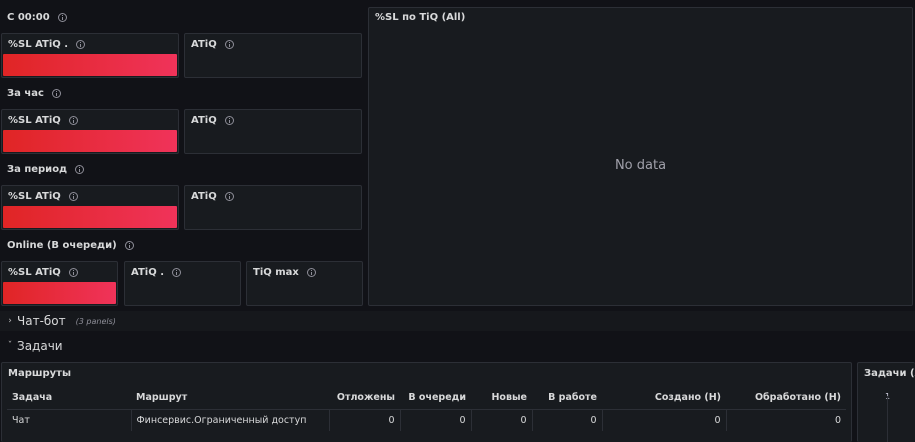 This screenshot has height=442, width=915. Describe the element at coordinates (182, 283) in the screenshot. I see `stat-panel-atiq-4: ATiQ .` at that location.